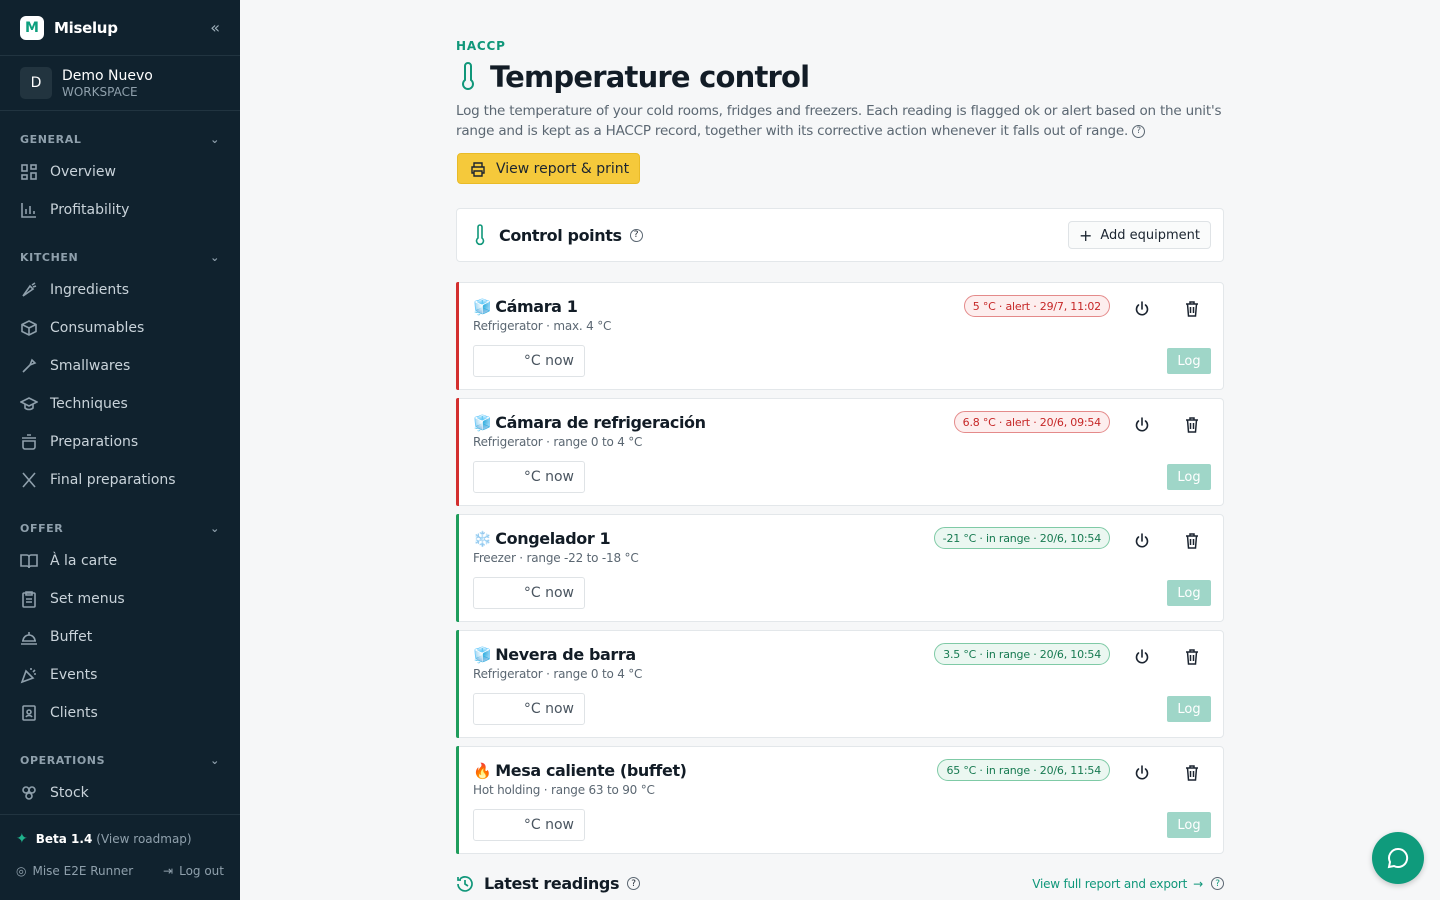  Describe the element at coordinates (120, 257) in the screenshot. I see `section-toggle-kitchen: KITCHEN ⌄` at that location.